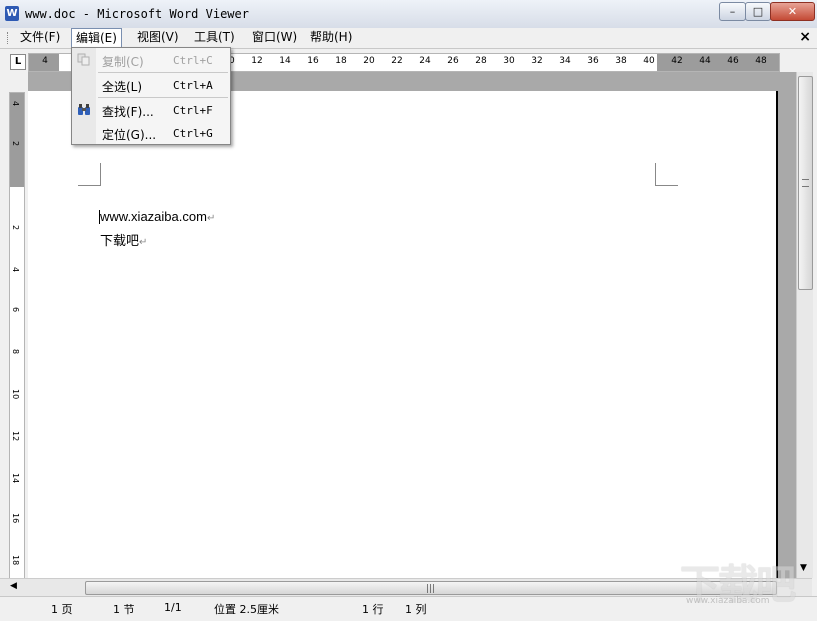 This screenshot has width=817, height=621. Describe the element at coordinates (746, 580) in the screenshot. I see `watermark: 下载吧 www.xiazaiba.com` at that location.